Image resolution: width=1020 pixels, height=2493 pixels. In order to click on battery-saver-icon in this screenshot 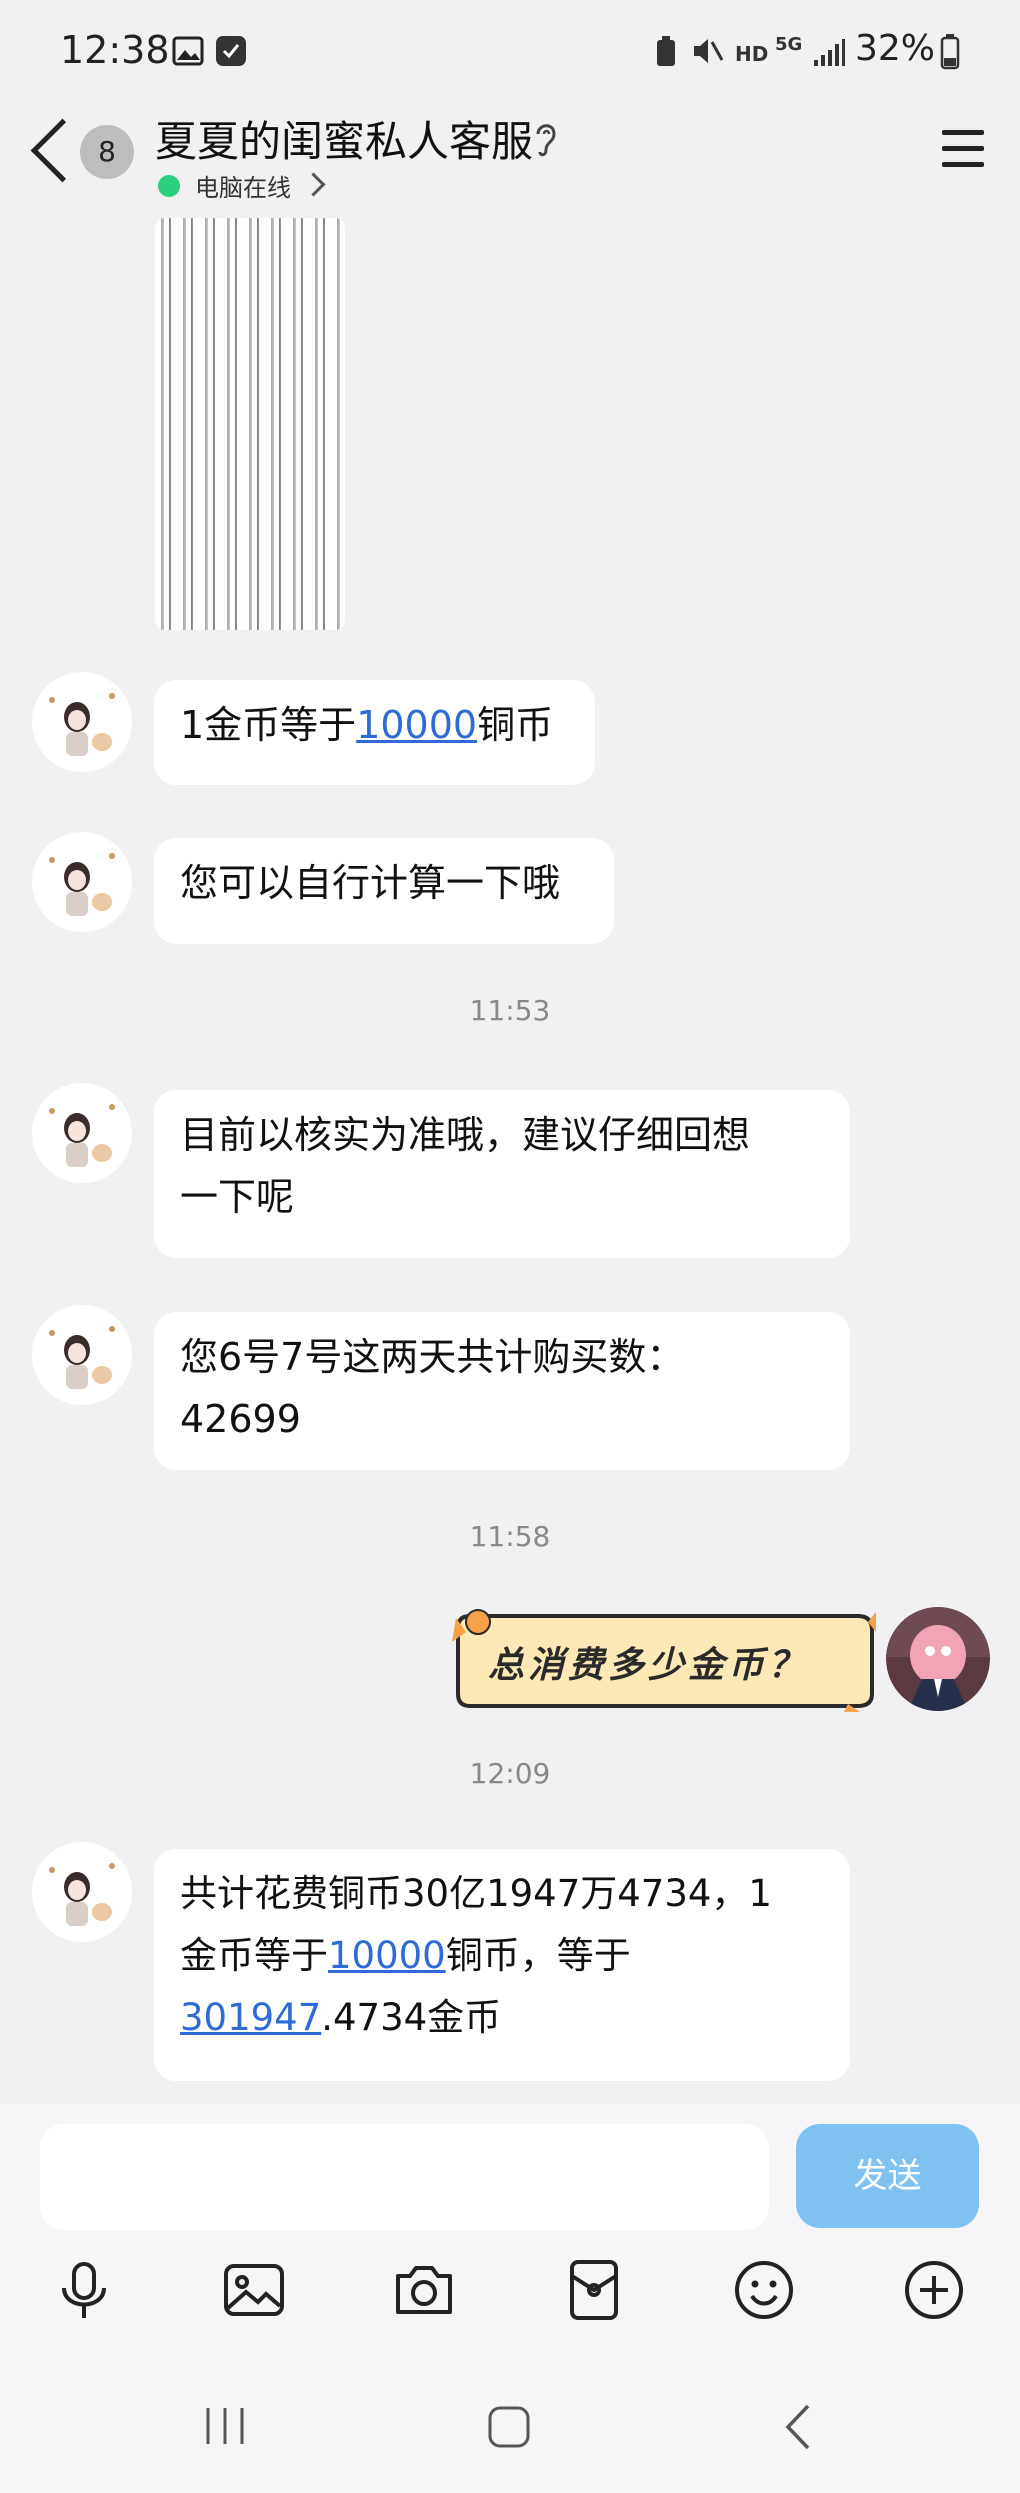, I will do `click(666, 51)`.